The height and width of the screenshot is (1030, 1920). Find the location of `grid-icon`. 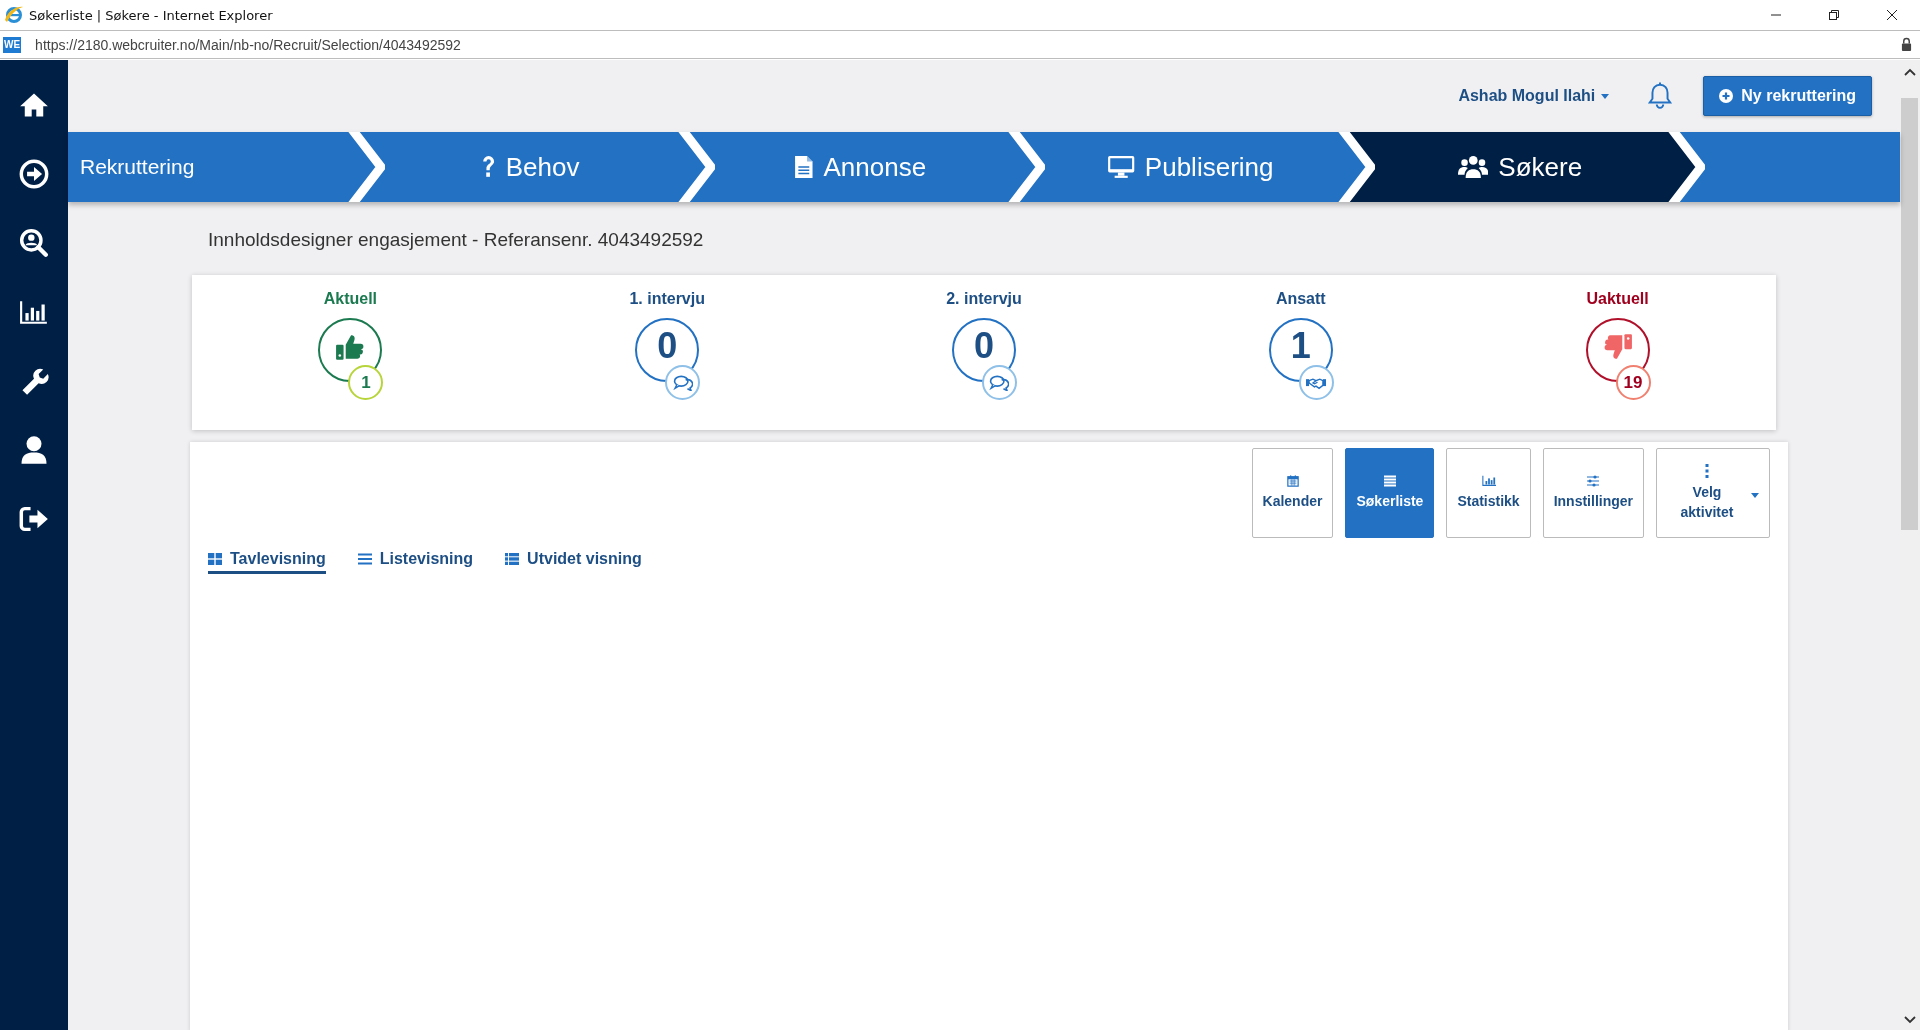

grid-icon is located at coordinates (215, 559).